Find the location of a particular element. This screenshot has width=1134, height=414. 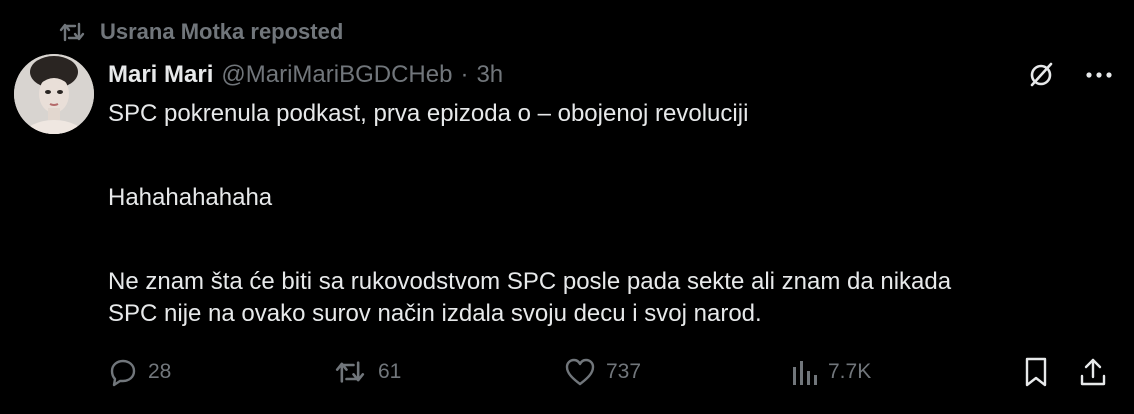

bookmark-button is located at coordinates (1036, 372).